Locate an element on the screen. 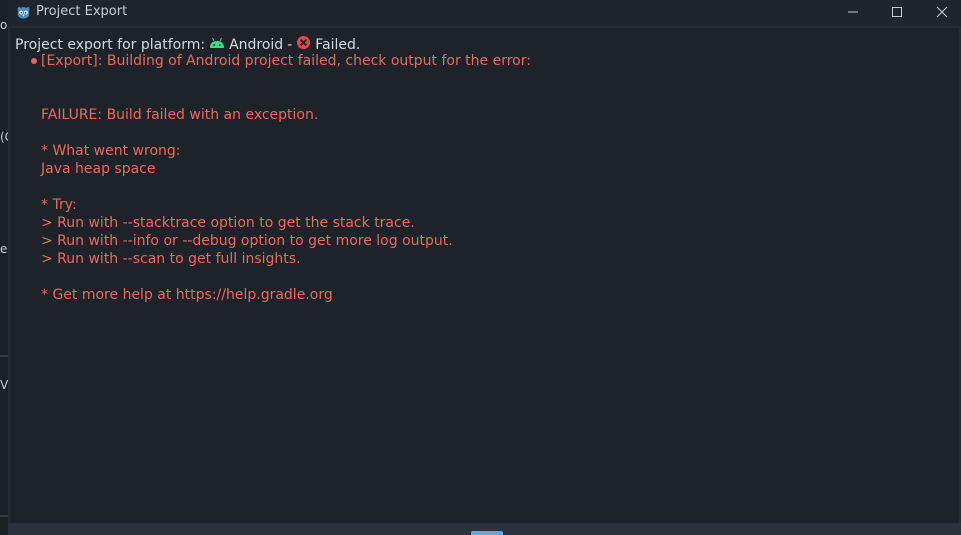  bottom-bar is located at coordinates (484, 529).